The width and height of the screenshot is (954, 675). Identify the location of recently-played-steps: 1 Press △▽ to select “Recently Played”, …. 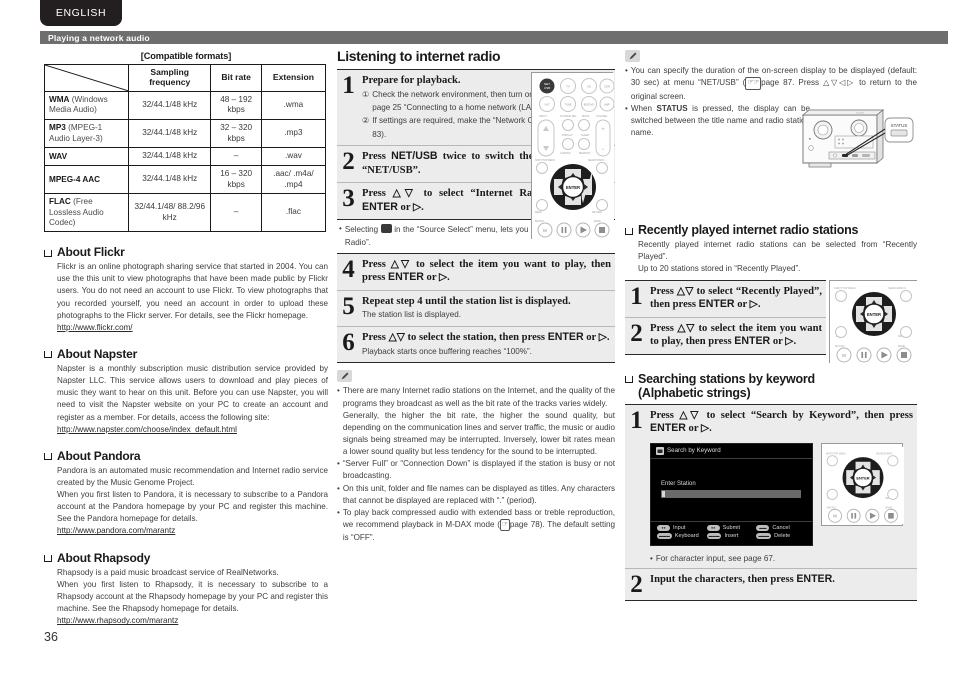
(725, 321).